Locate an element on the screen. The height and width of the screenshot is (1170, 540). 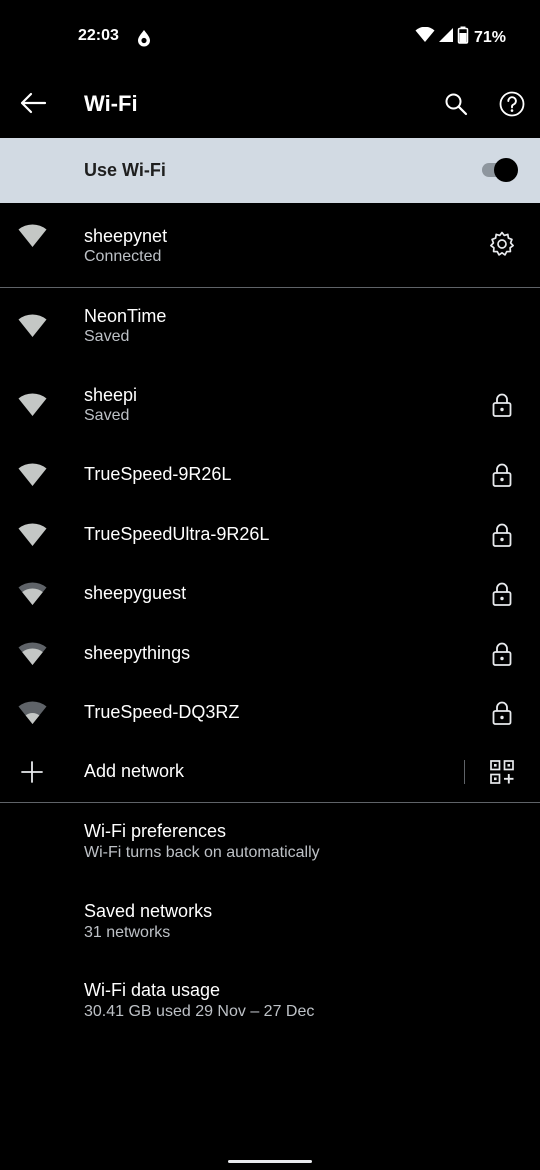
preference-summary: 30.41 GB used 29 Nov – 27 Dec is located at coordinates (199, 1011).